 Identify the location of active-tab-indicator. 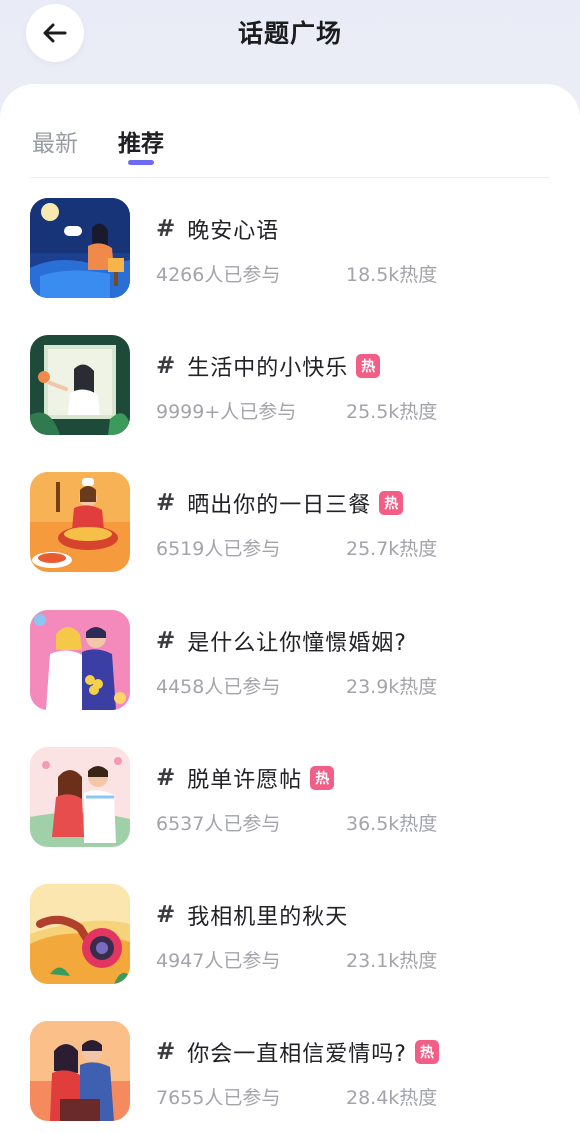
(141, 162).